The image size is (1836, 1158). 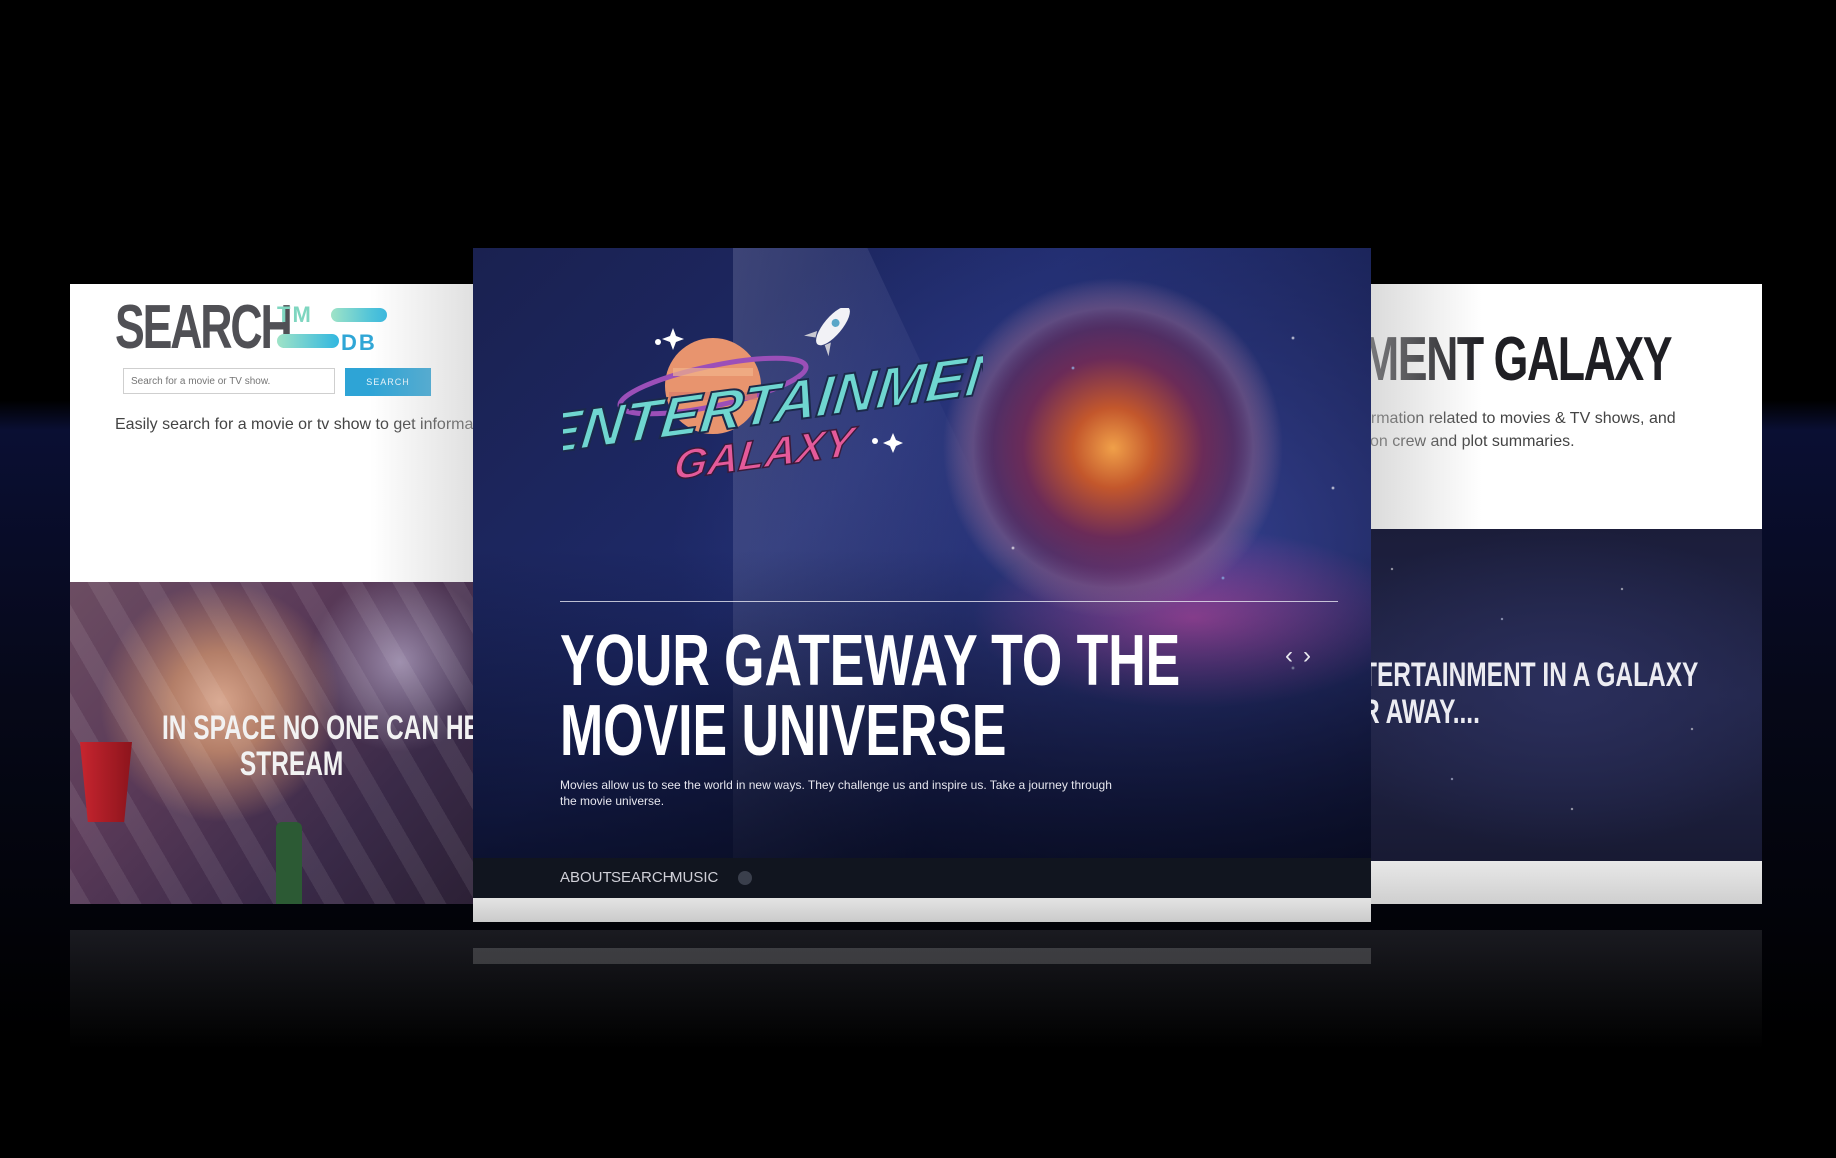 I want to click on circle-icon, so click(x=745, y=878).